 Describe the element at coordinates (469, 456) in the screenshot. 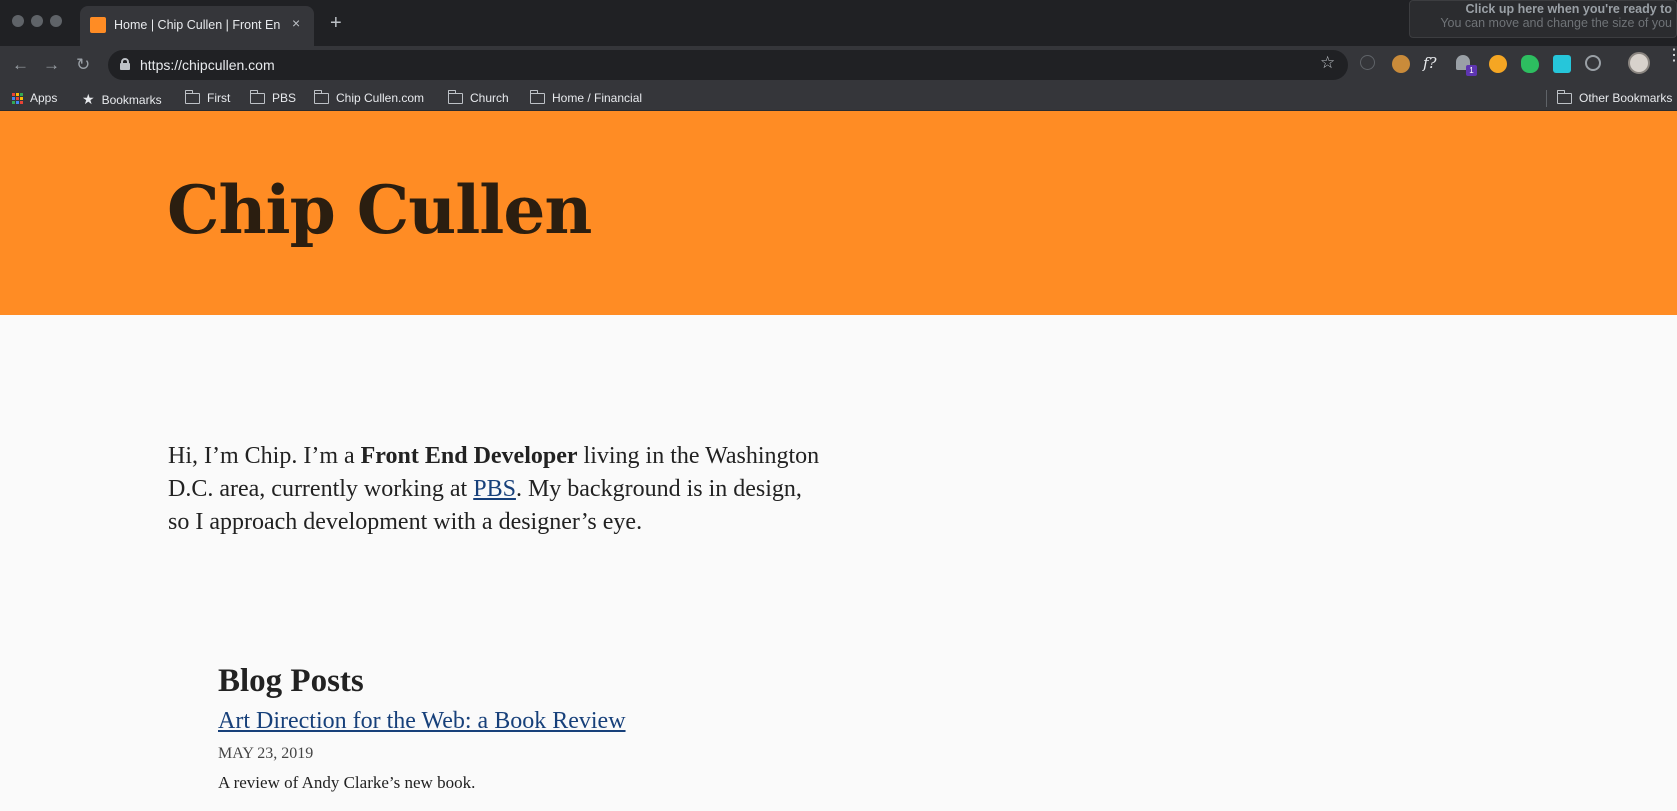

I see `intro-role: Front End Developer` at that location.